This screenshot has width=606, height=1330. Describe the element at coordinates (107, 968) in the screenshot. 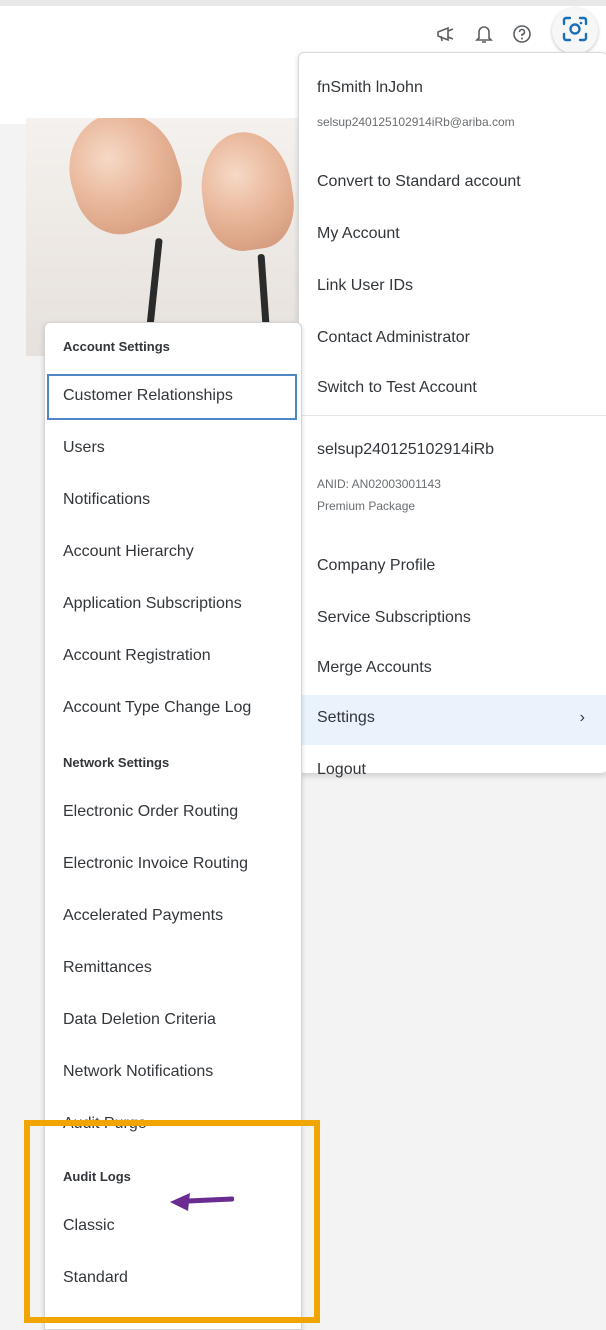

I see `remittances-item: Remittances` at that location.